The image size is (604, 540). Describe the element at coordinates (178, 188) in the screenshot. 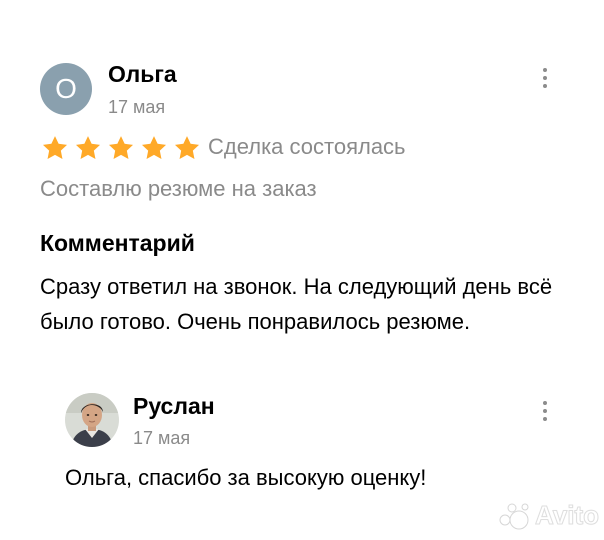

I see `service-title: Составлю резюме на заказ` at that location.